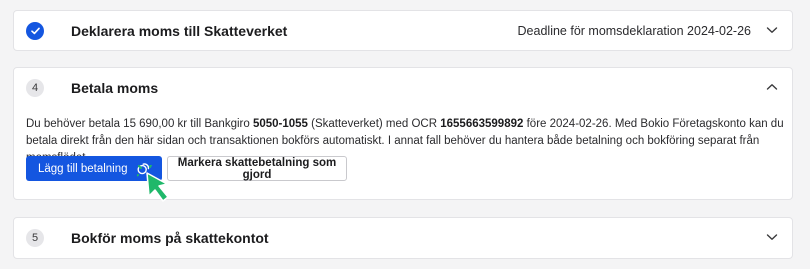 Image resolution: width=810 pixels, height=269 pixels. I want to click on check-icon, so click(35, 31).